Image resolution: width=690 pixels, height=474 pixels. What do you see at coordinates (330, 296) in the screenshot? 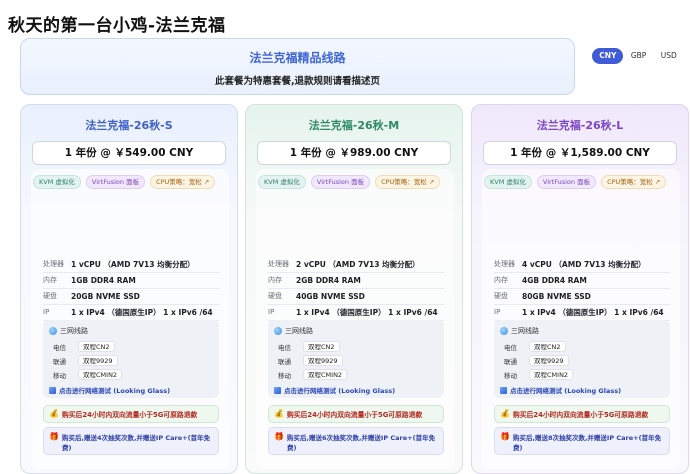
I see `spec-value: 40GB NVME SSD` at bounding box center [330, 296].